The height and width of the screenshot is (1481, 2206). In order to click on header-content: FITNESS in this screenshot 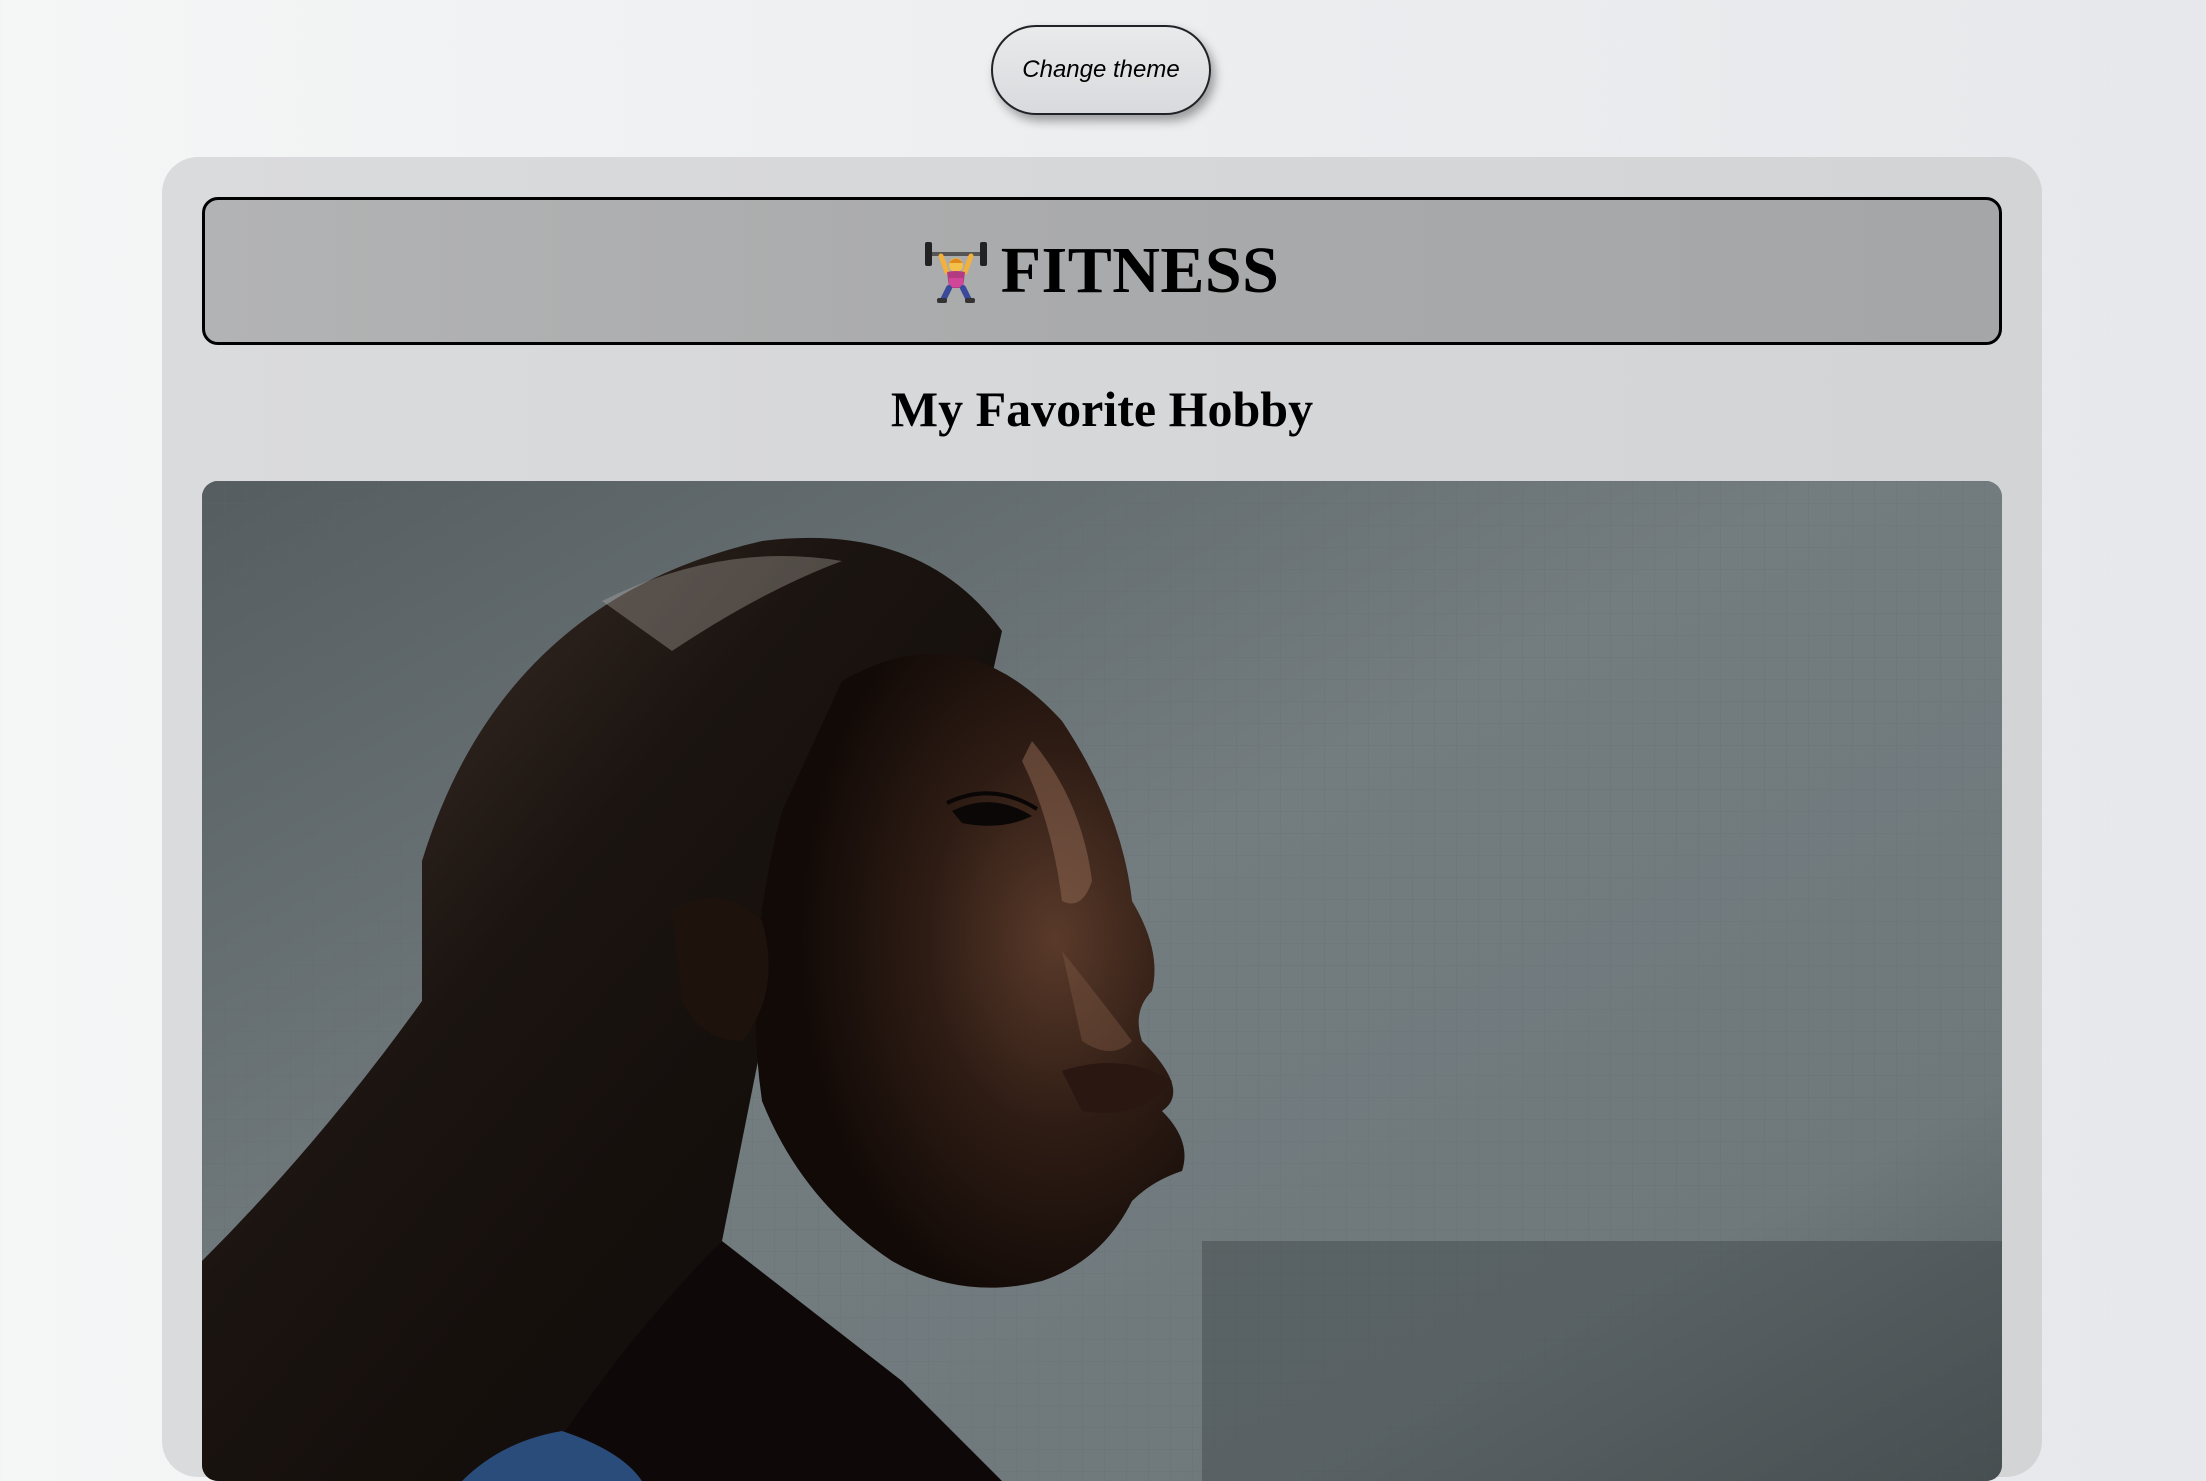, I will do `click(1102, 271)`.